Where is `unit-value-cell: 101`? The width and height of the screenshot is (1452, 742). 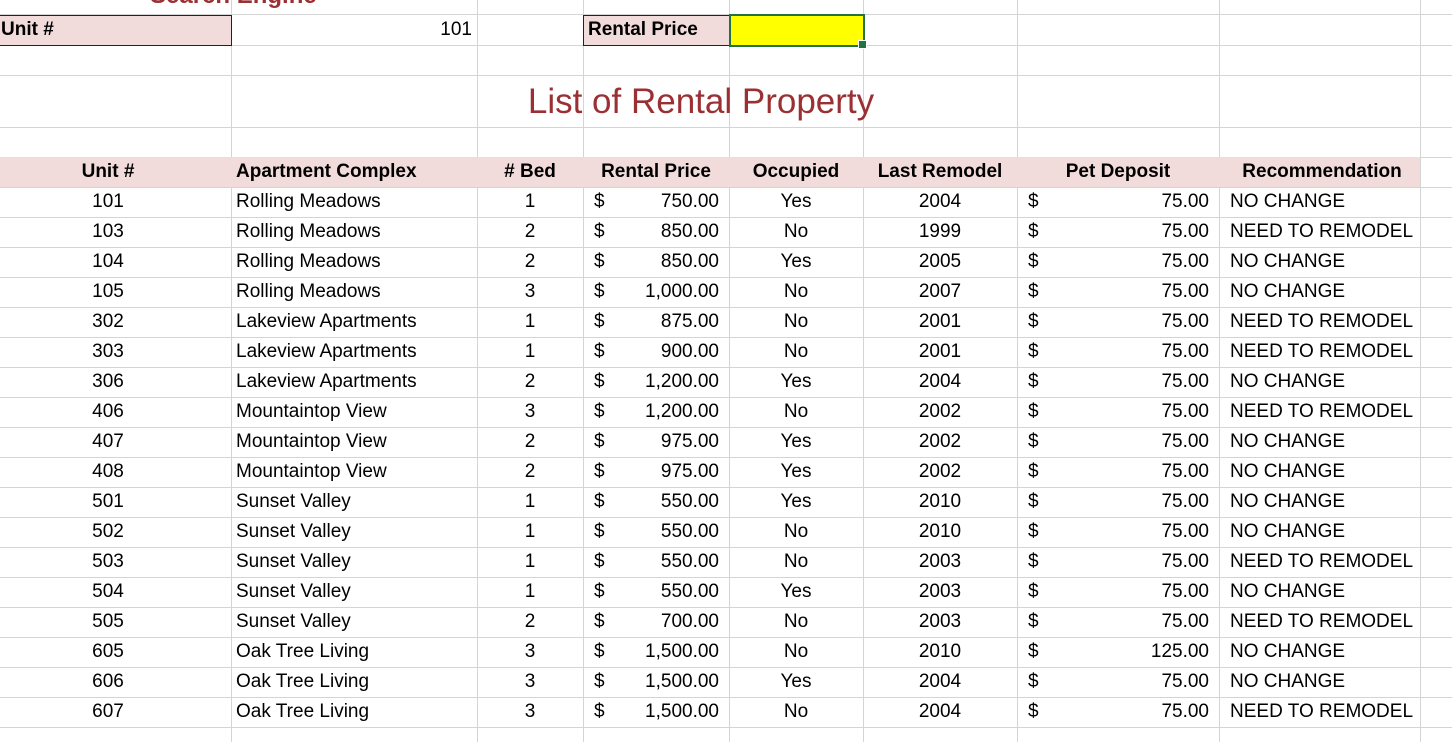
unit-value-cell: 101 is located at coordinates (352, 30).